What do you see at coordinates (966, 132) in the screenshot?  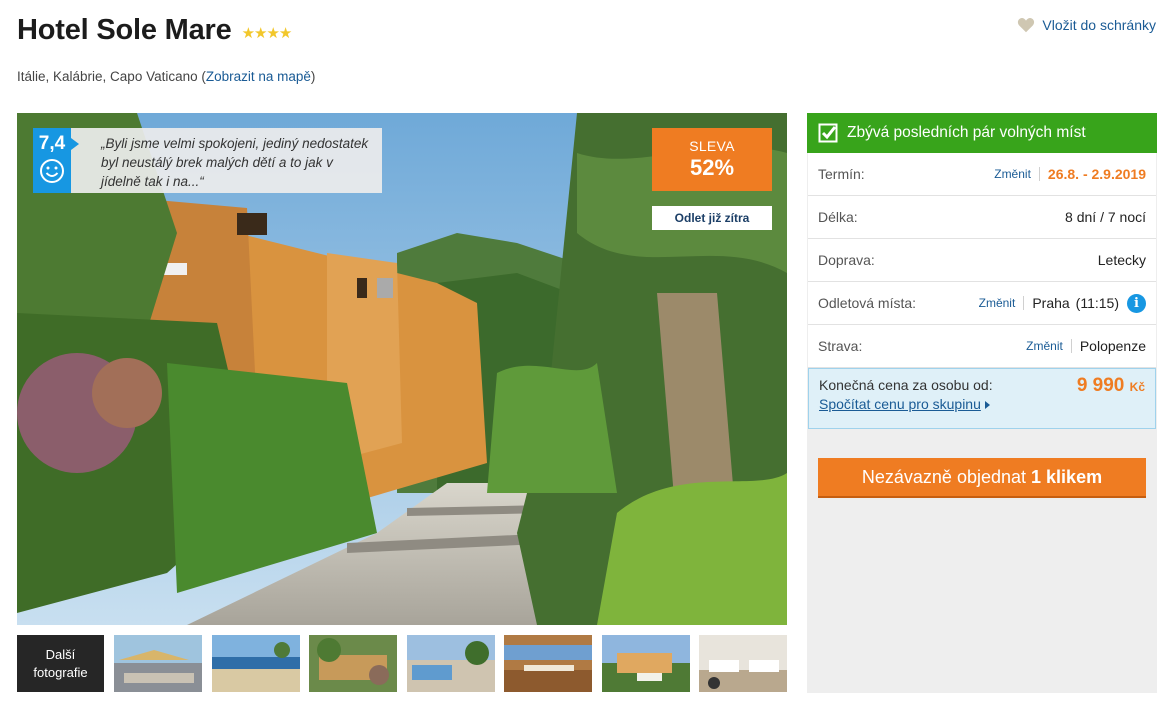 I see `availability-alert-text: Zbývá posledních pár volných míst` at bounding box center [966, 132].